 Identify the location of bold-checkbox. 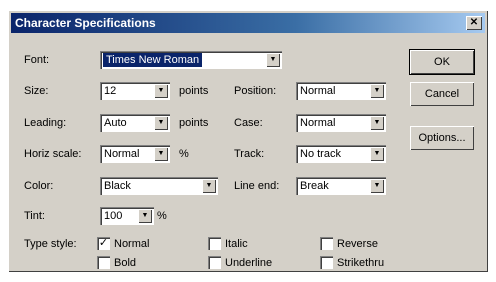
(103, 262).